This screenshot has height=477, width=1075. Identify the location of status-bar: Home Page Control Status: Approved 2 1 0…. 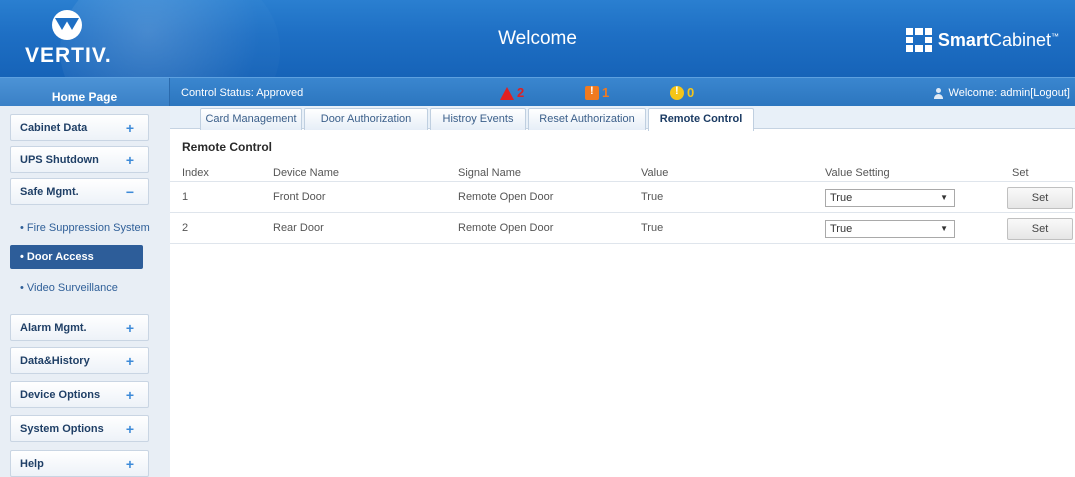
(537, 91).